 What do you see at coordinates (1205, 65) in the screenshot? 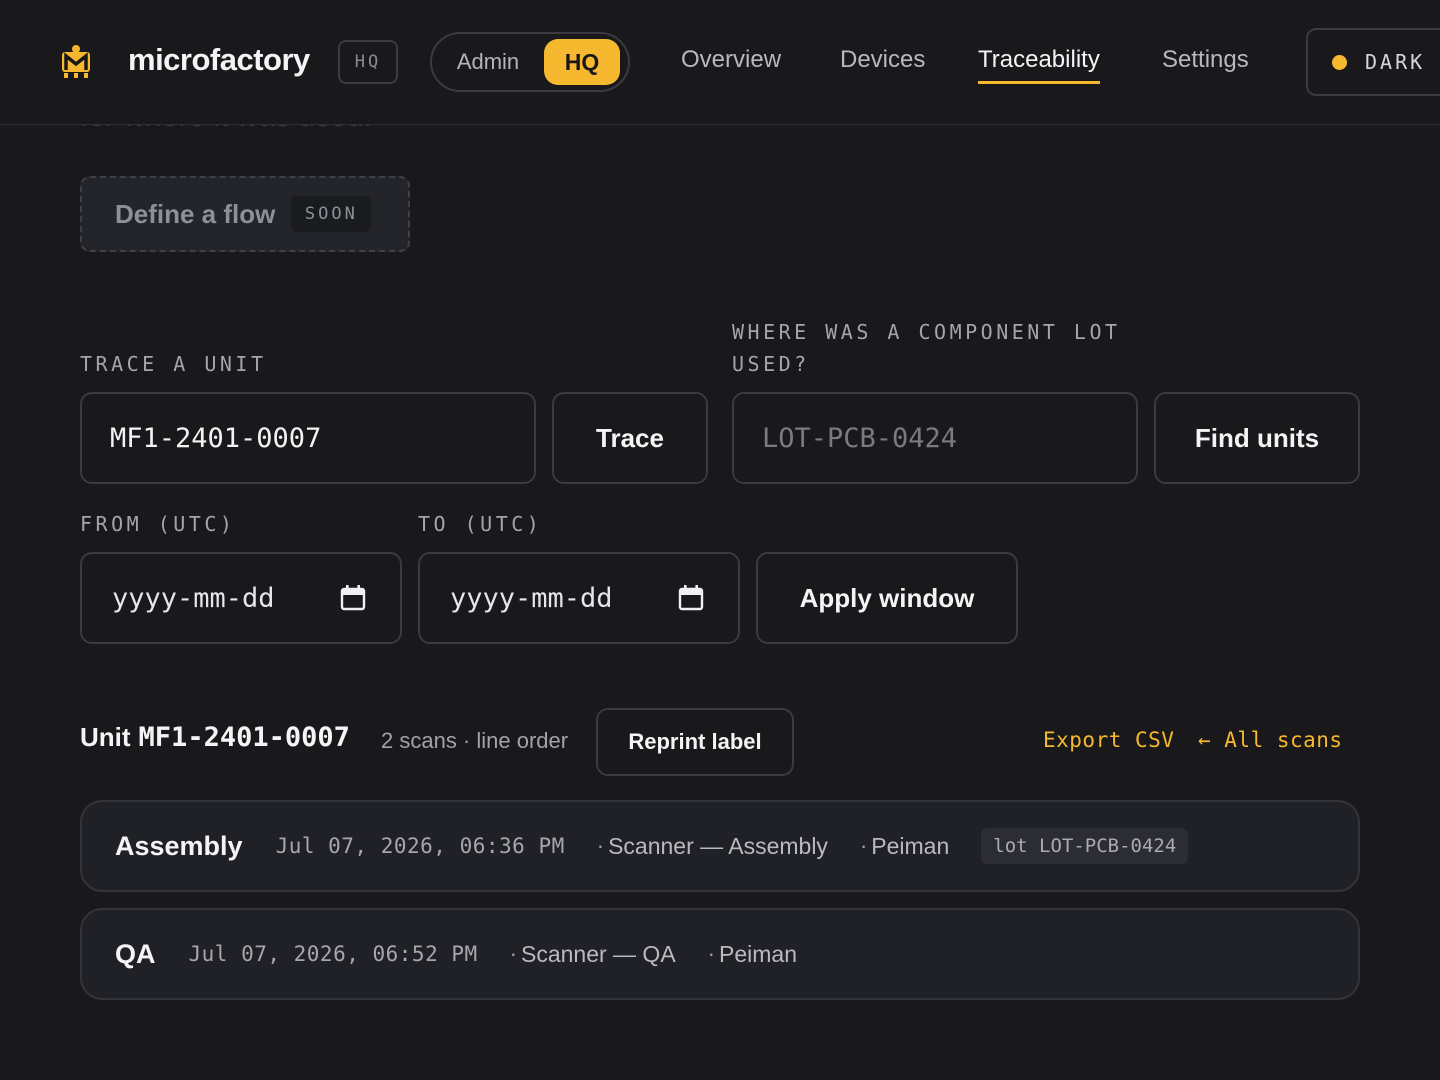
I see `nav-settings: Settings` at bounding box center [1205, 65].